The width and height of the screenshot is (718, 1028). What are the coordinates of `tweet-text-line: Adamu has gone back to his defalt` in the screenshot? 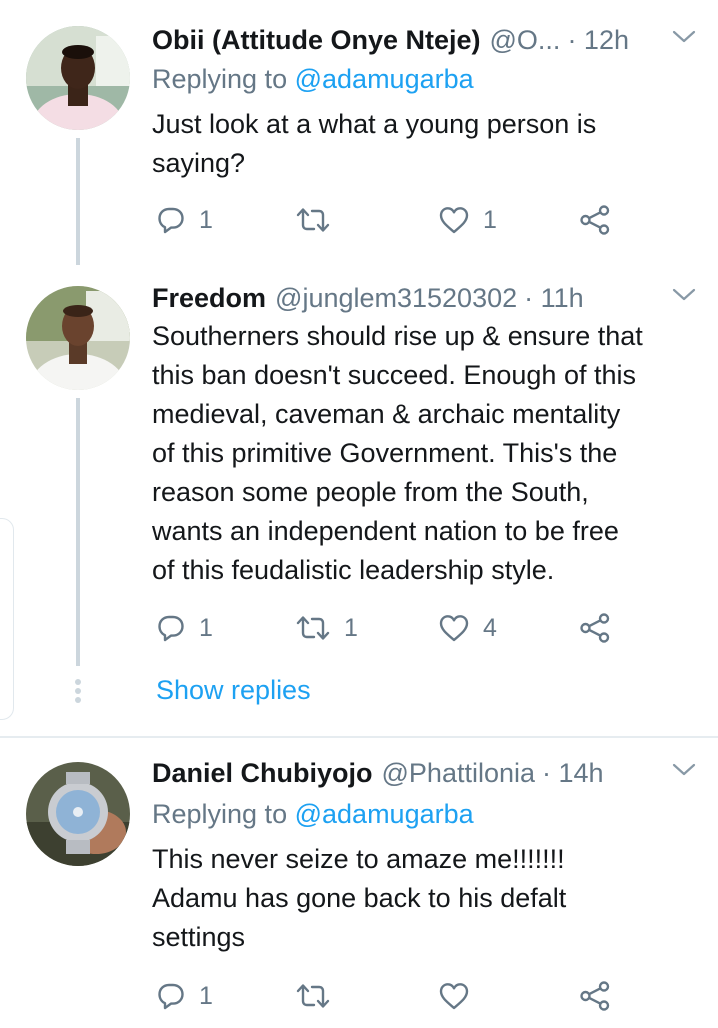 It's located at (359, 898).